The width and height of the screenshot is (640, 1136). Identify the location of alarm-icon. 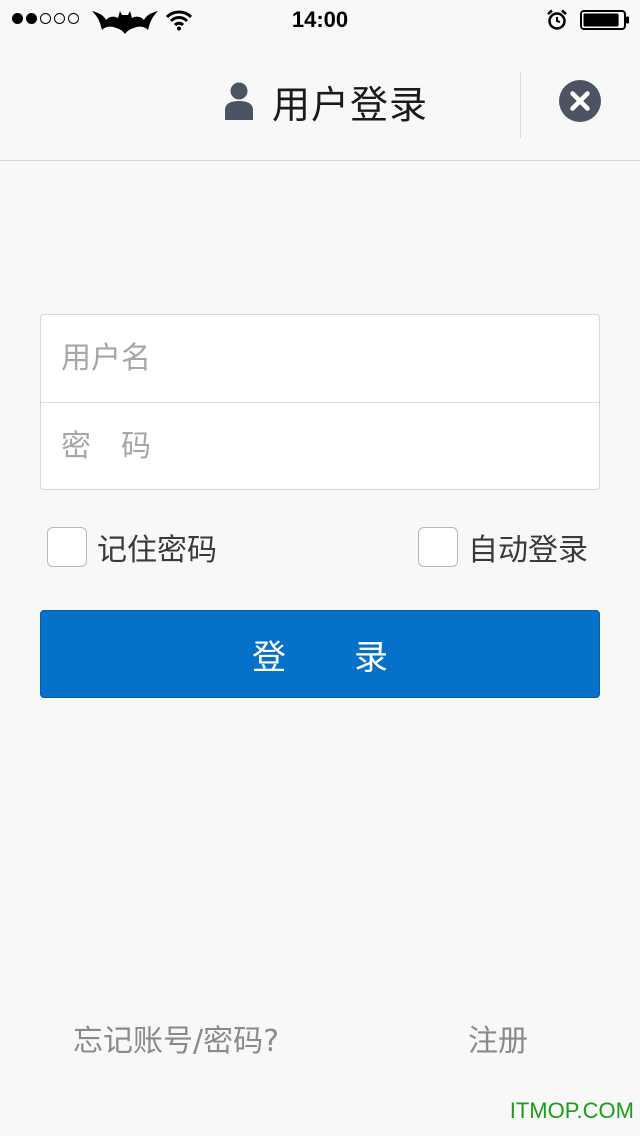
(557, 19).